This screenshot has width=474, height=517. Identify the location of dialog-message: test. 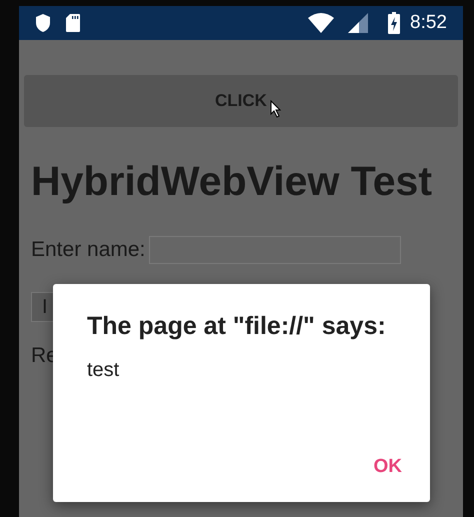
(103, 370).